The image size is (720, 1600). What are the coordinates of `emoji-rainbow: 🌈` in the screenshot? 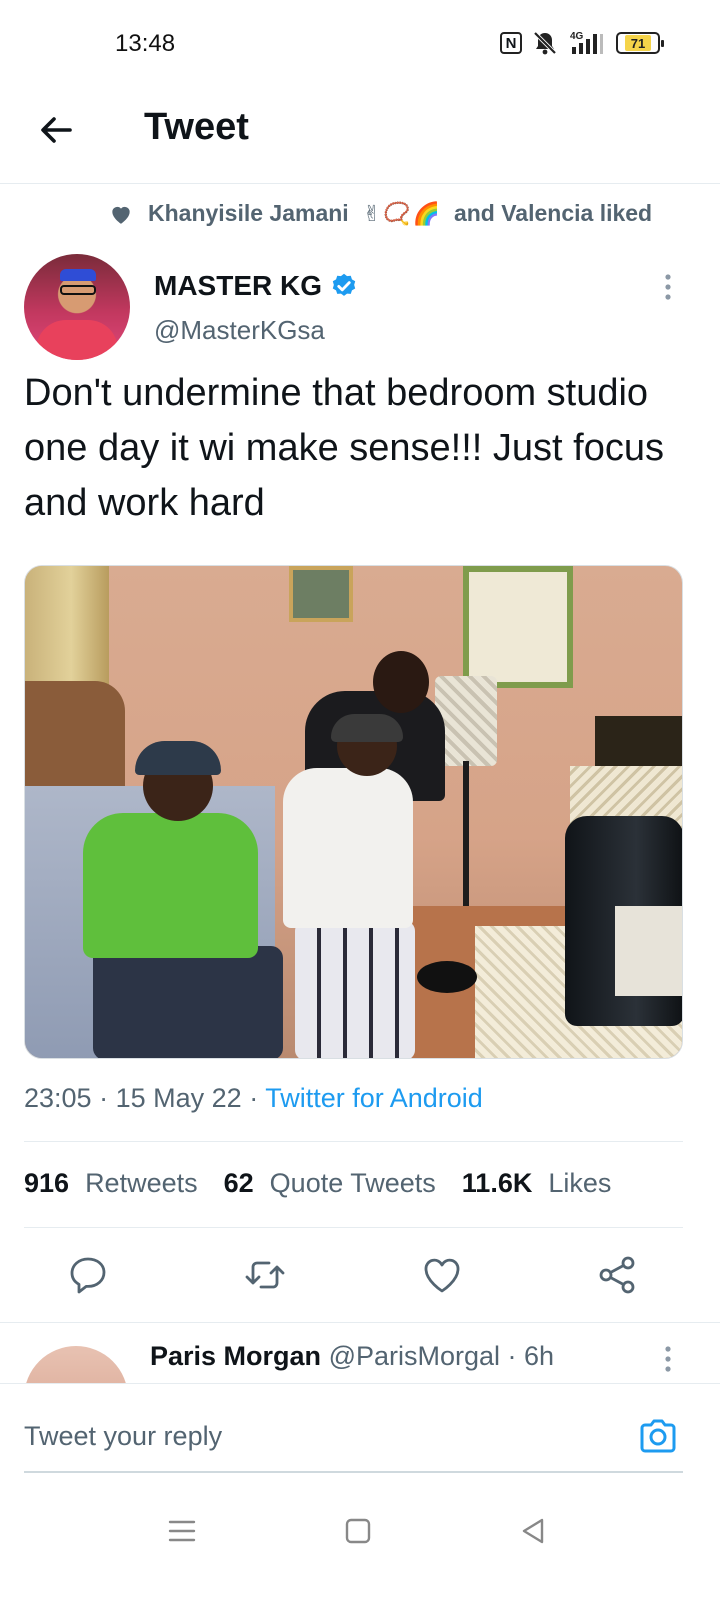 It's located at (426, 213).